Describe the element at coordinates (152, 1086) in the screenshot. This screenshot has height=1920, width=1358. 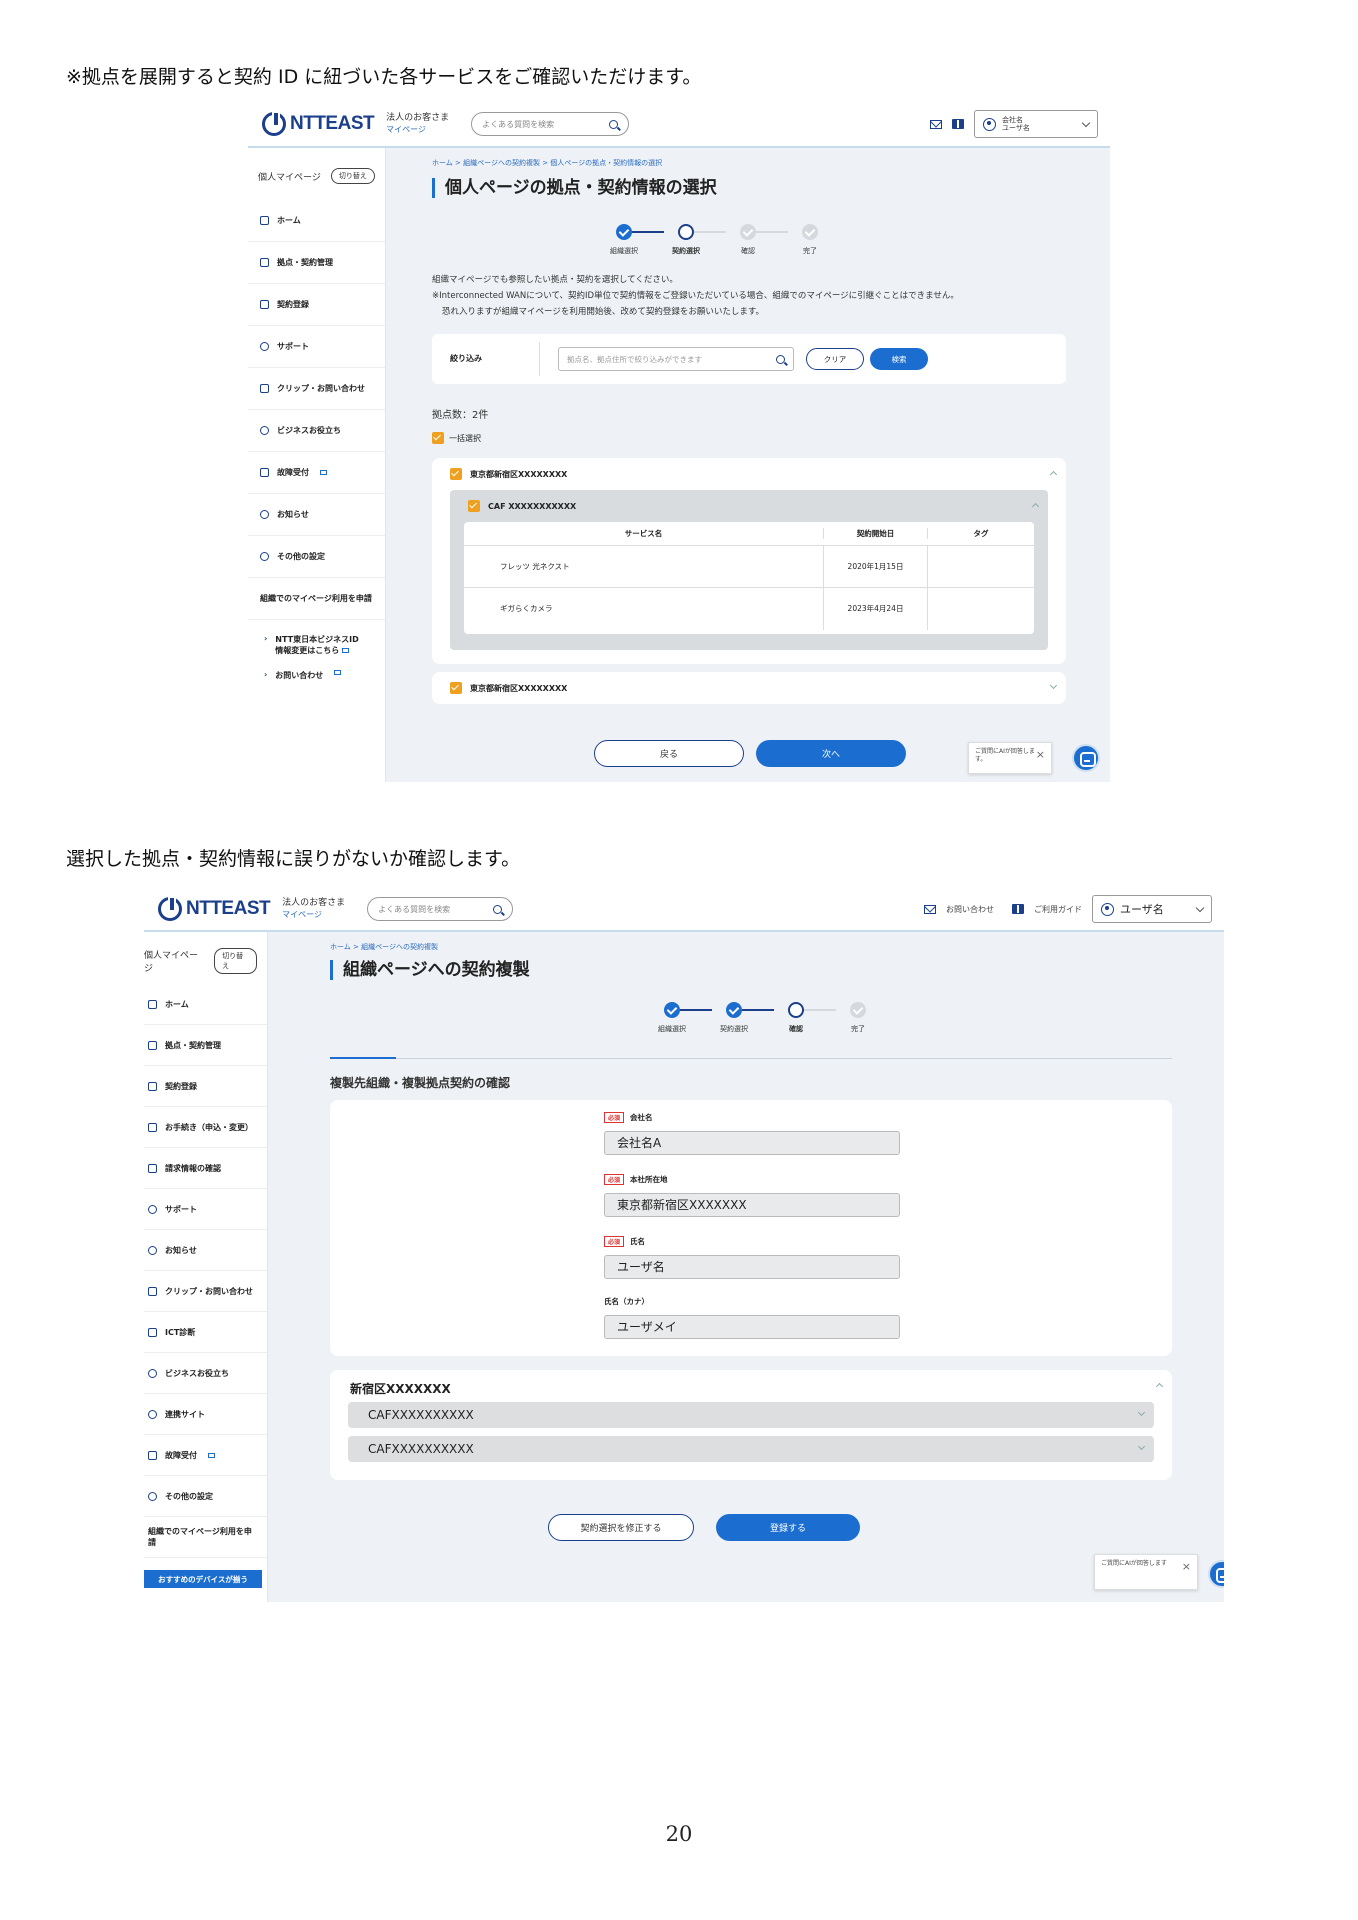
I see `register-icon` at that location.